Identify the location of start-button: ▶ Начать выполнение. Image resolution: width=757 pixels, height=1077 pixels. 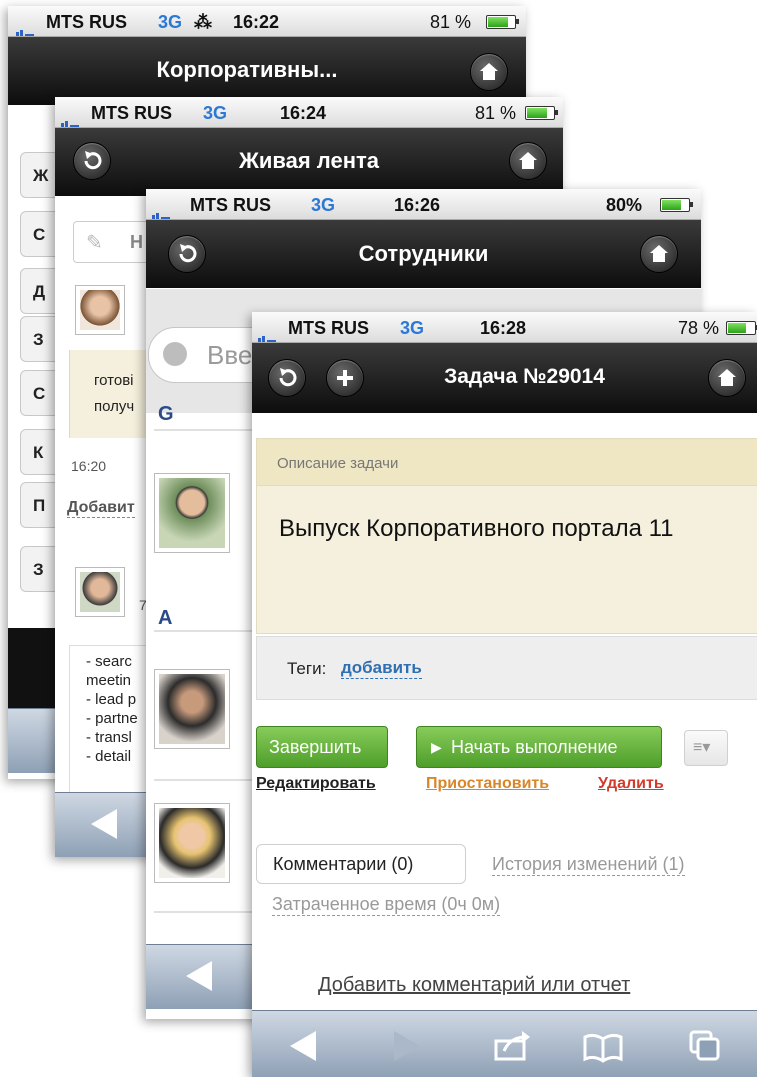
(539, 747).